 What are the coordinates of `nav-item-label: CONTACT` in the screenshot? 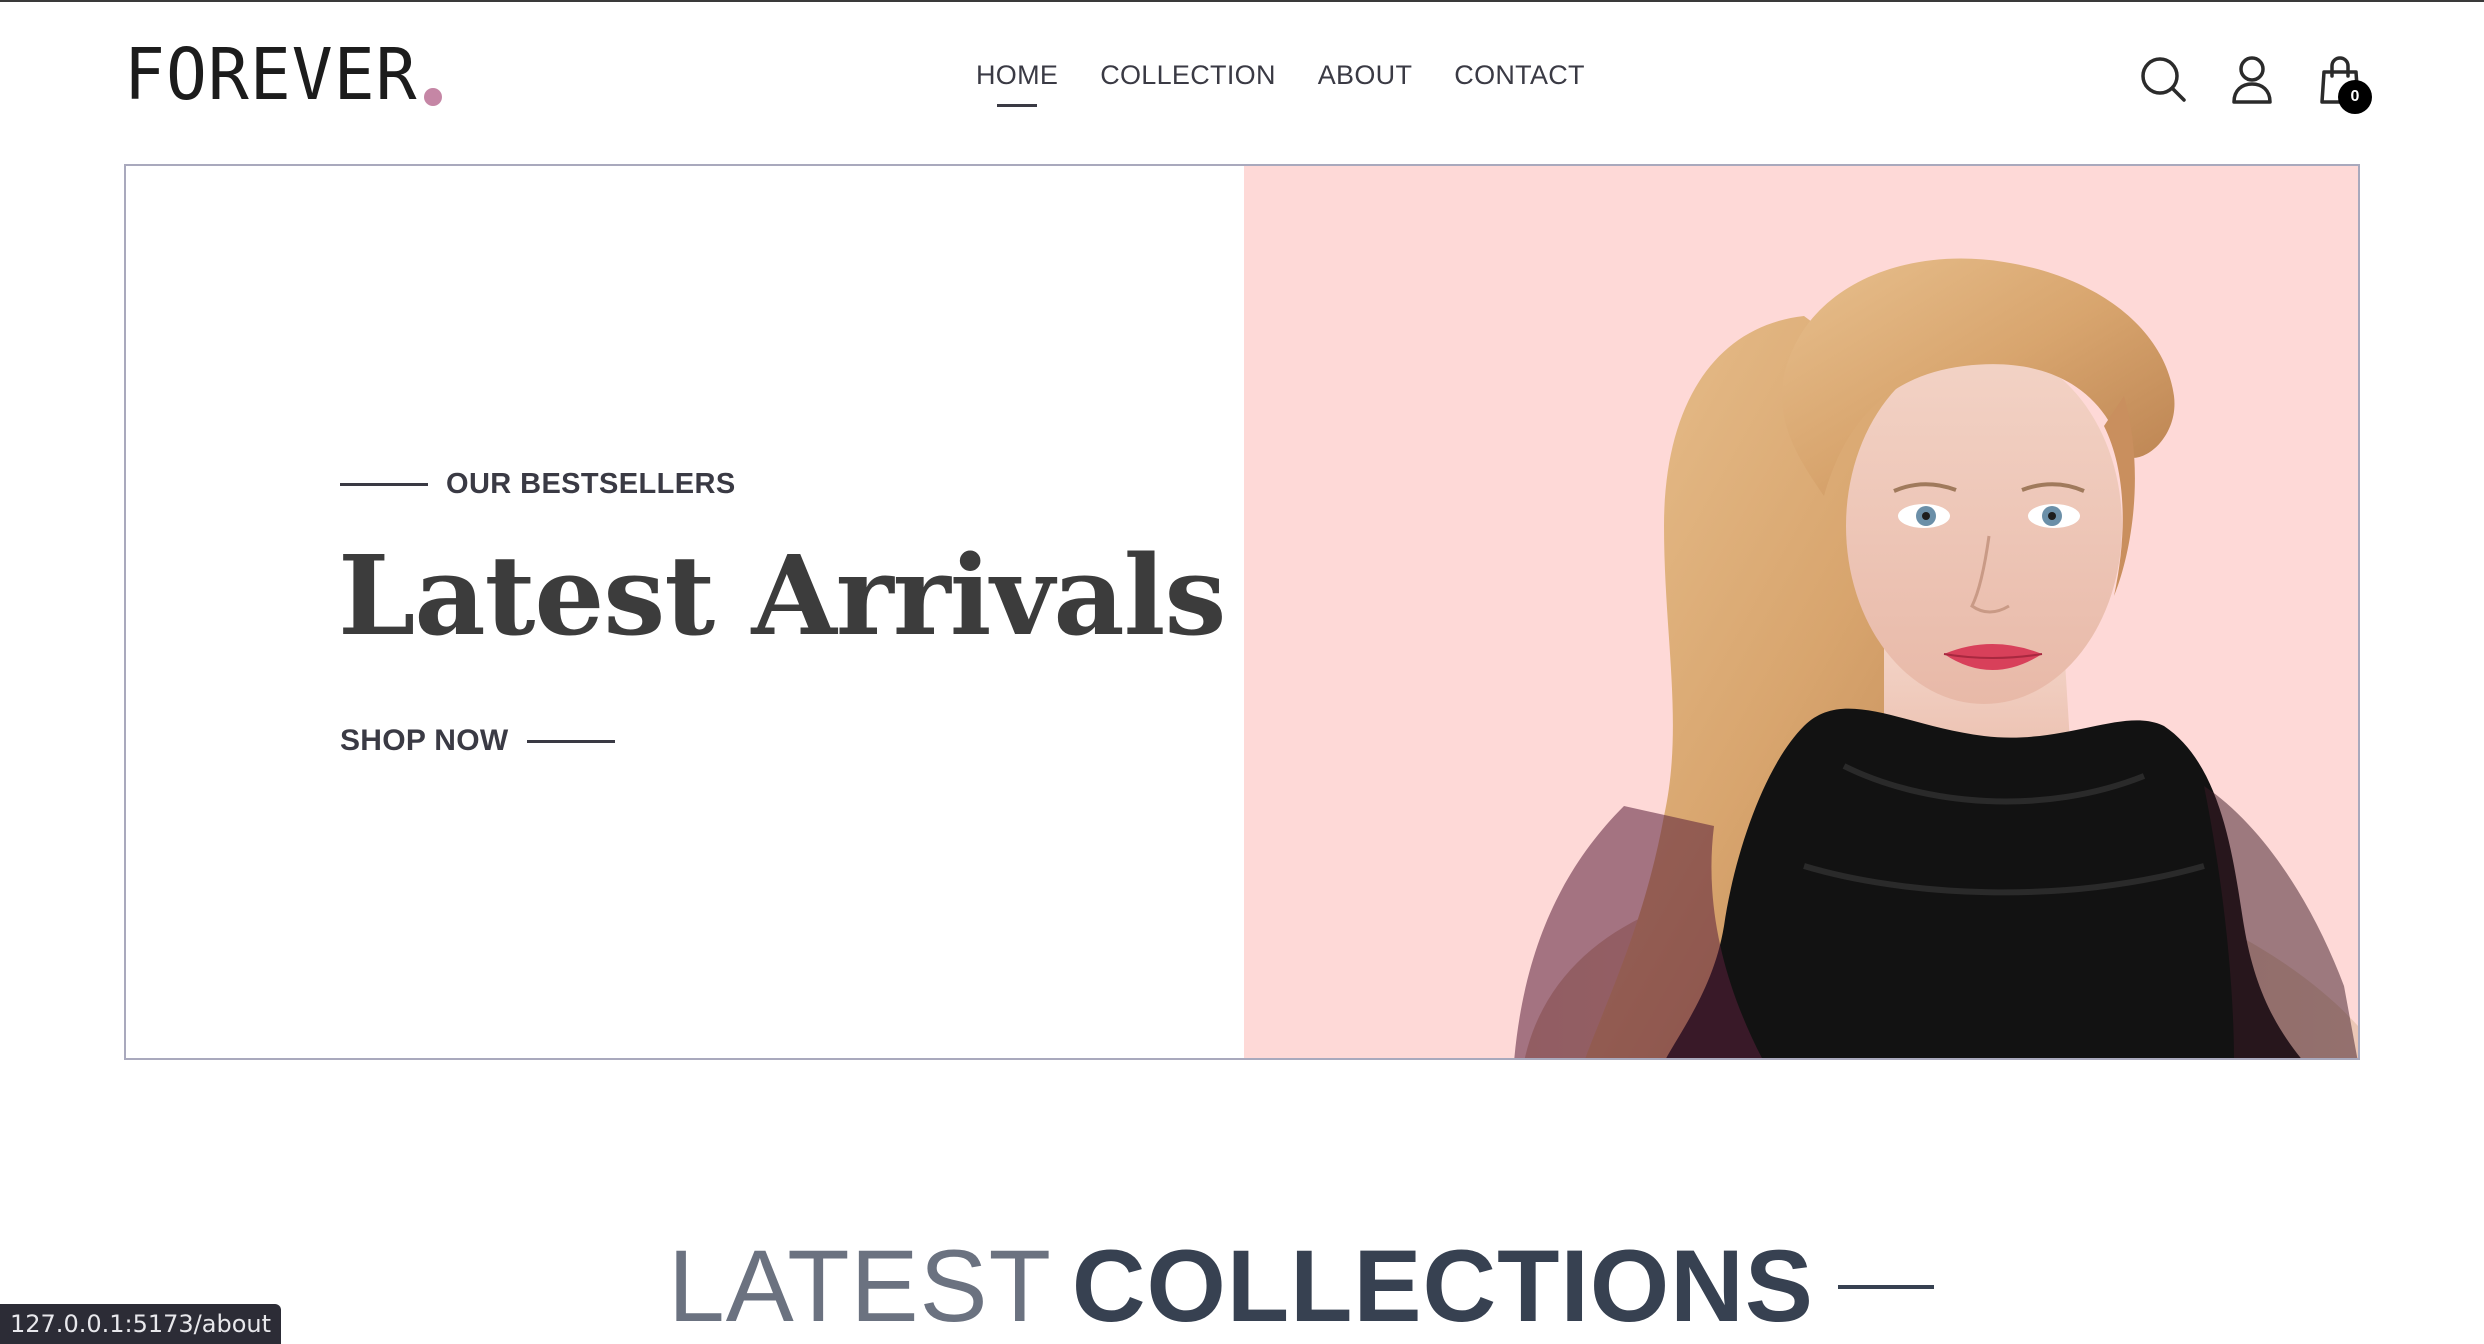 It's located at (1519, 75).